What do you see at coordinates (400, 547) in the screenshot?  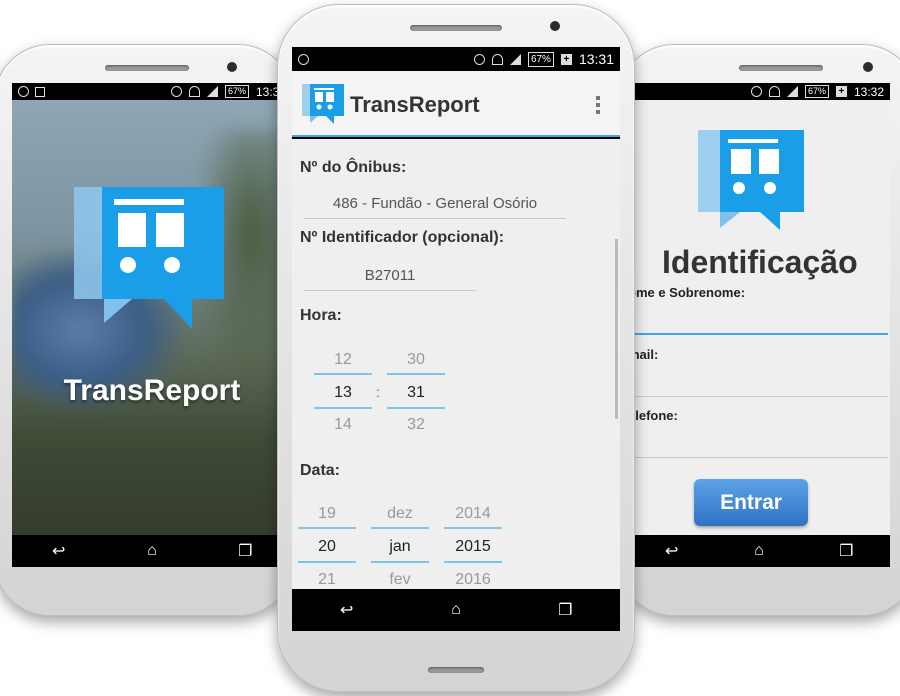 I see `month-picker-selected: jan` at bounding box center [400, 547].